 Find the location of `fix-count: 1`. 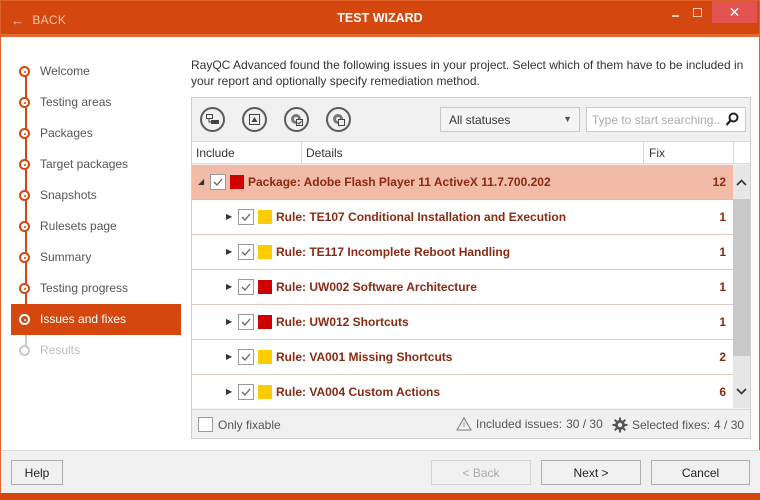

fix-count: 1 is located at coordinates (722, 217).